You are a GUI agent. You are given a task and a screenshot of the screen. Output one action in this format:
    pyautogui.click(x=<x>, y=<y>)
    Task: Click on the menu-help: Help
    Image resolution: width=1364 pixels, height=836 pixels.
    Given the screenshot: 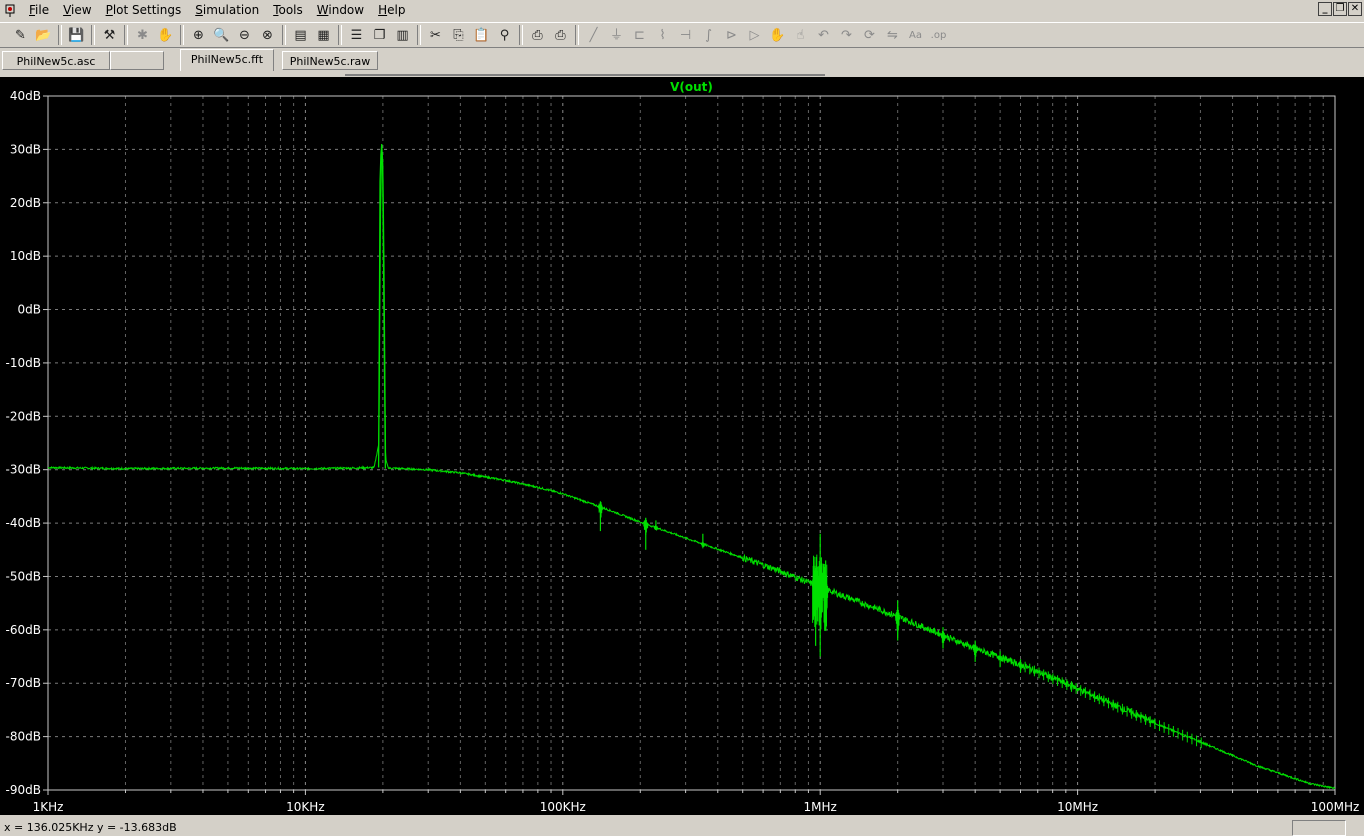 What is the action you would take?
    pyautogui.click(x=391, y=10)
    